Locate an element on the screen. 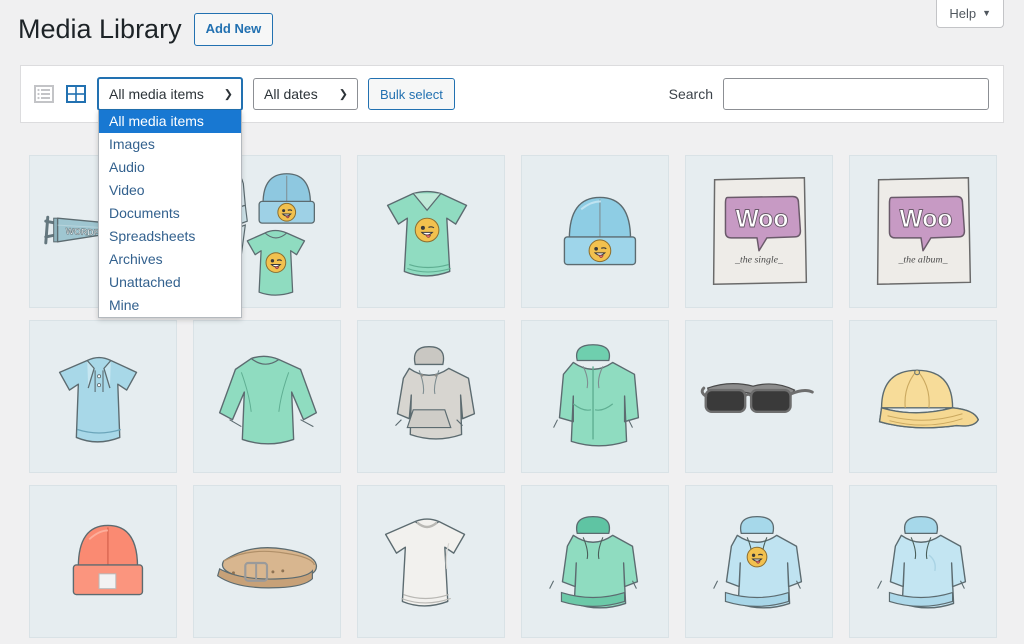 Image resolution: width=1024 pixels, height=644 pixels. date-filter-select: All dates is located at coordinates (305, 94).